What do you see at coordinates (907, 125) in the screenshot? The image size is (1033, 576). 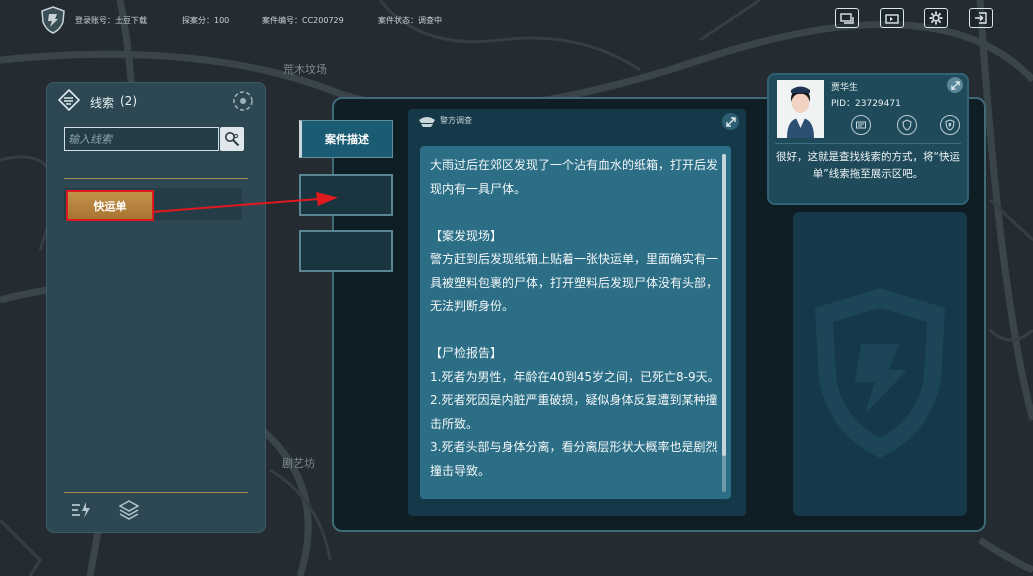 I see `badge-police-icon` at bounding box center [907, 125].